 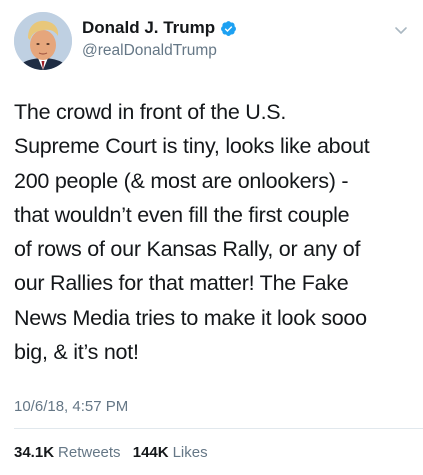 What do you see at coordinates (150, 112) in the screenshot?
I see `tweet-text-line: The crowd in front of the U.S.` at bounding box center [150, 112].